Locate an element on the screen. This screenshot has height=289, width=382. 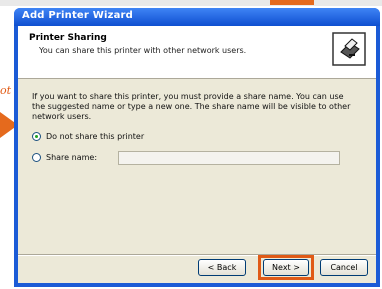
next-button-highlight is located at coordinates (286, 267).